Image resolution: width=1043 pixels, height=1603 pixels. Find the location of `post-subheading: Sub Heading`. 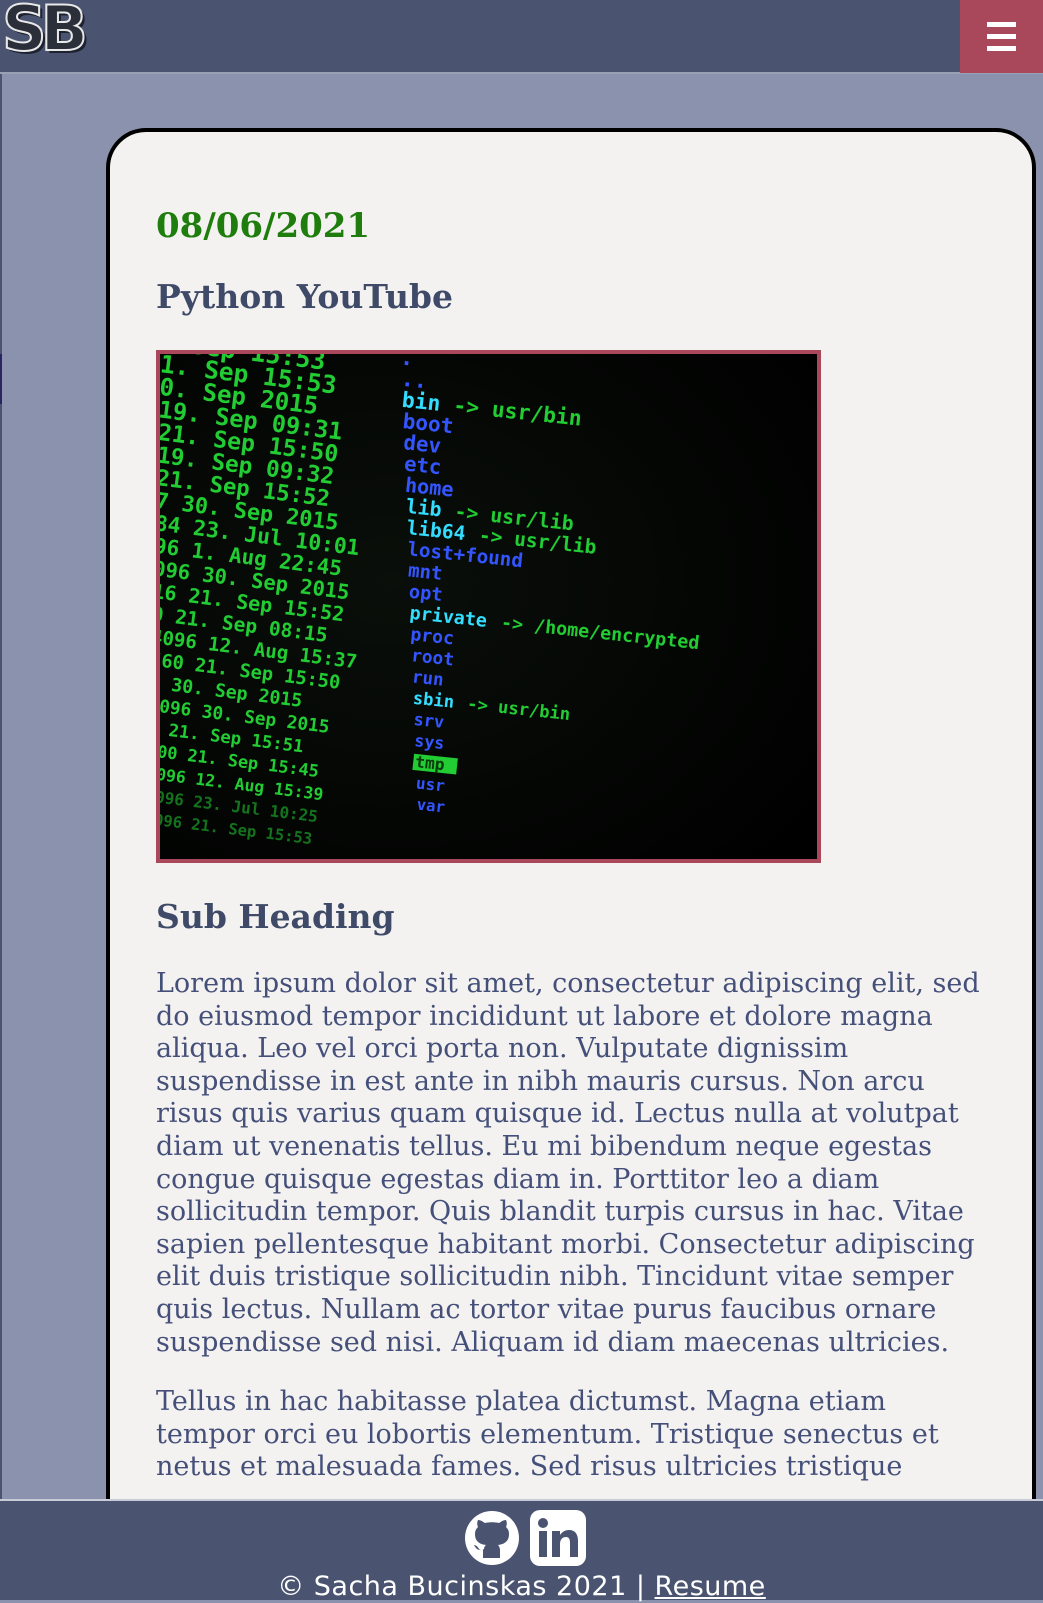

post-subheading: Sub Heading is located at coordinates (275, 916).